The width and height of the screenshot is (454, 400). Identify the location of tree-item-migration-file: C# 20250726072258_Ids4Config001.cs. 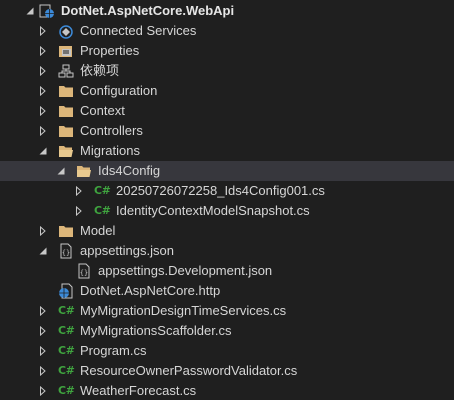
(227, 191).